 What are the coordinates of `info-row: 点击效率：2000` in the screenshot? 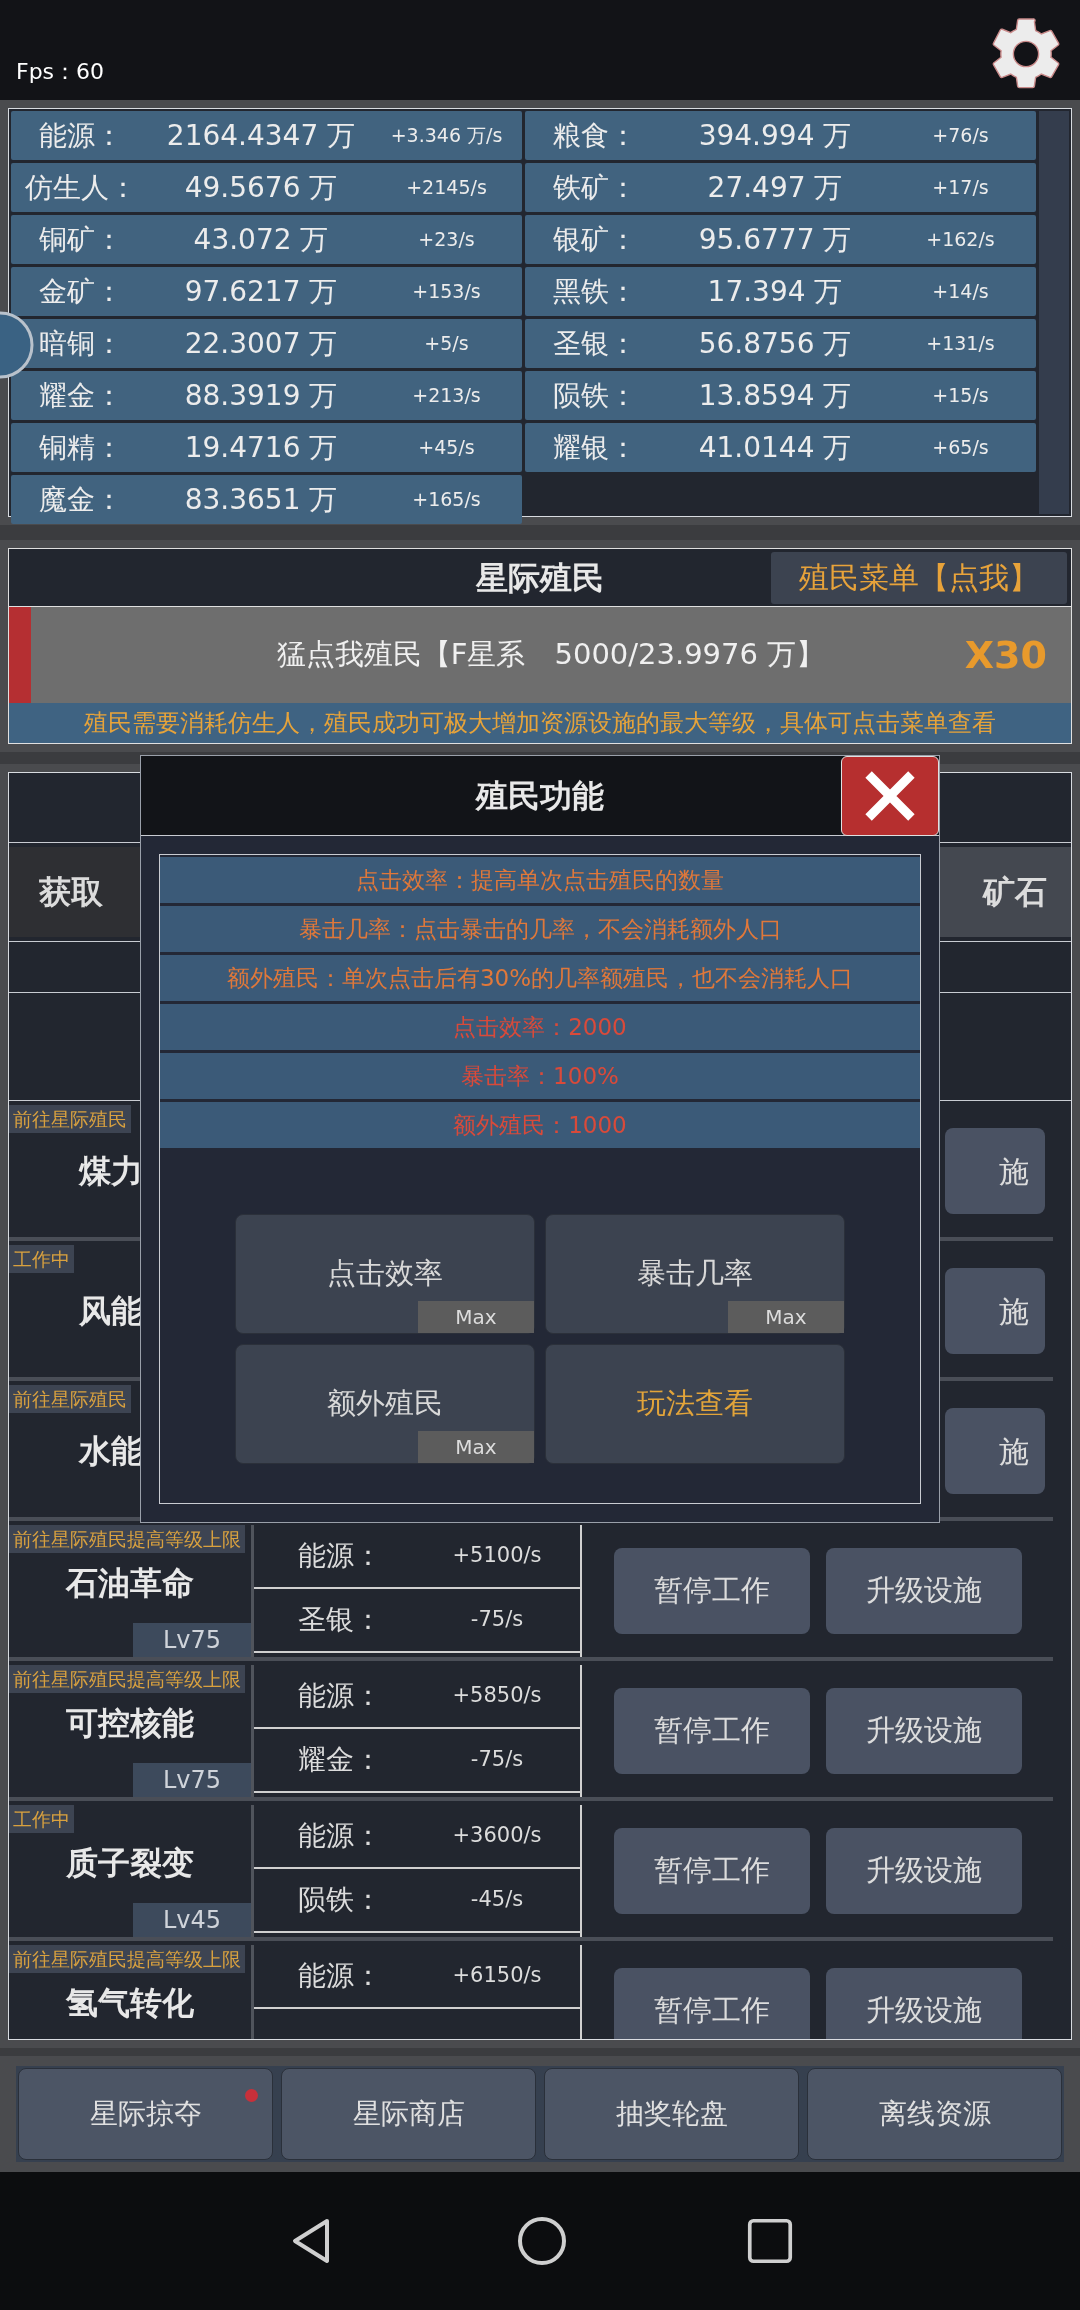 It's located at (540, 1027).